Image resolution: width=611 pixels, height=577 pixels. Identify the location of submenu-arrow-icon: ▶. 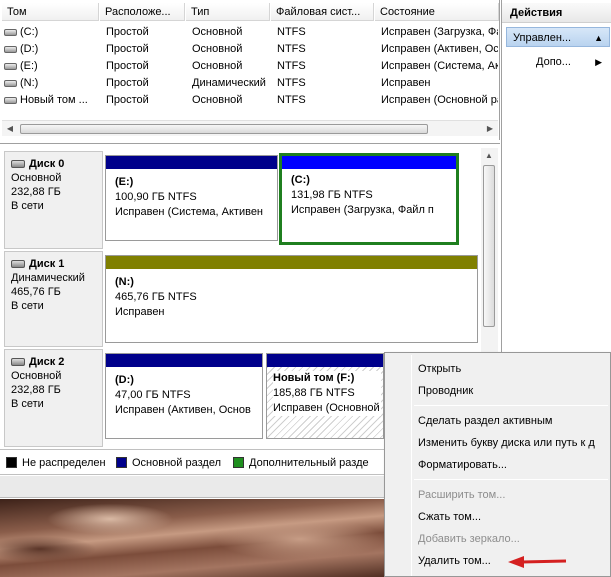
(598, 62).